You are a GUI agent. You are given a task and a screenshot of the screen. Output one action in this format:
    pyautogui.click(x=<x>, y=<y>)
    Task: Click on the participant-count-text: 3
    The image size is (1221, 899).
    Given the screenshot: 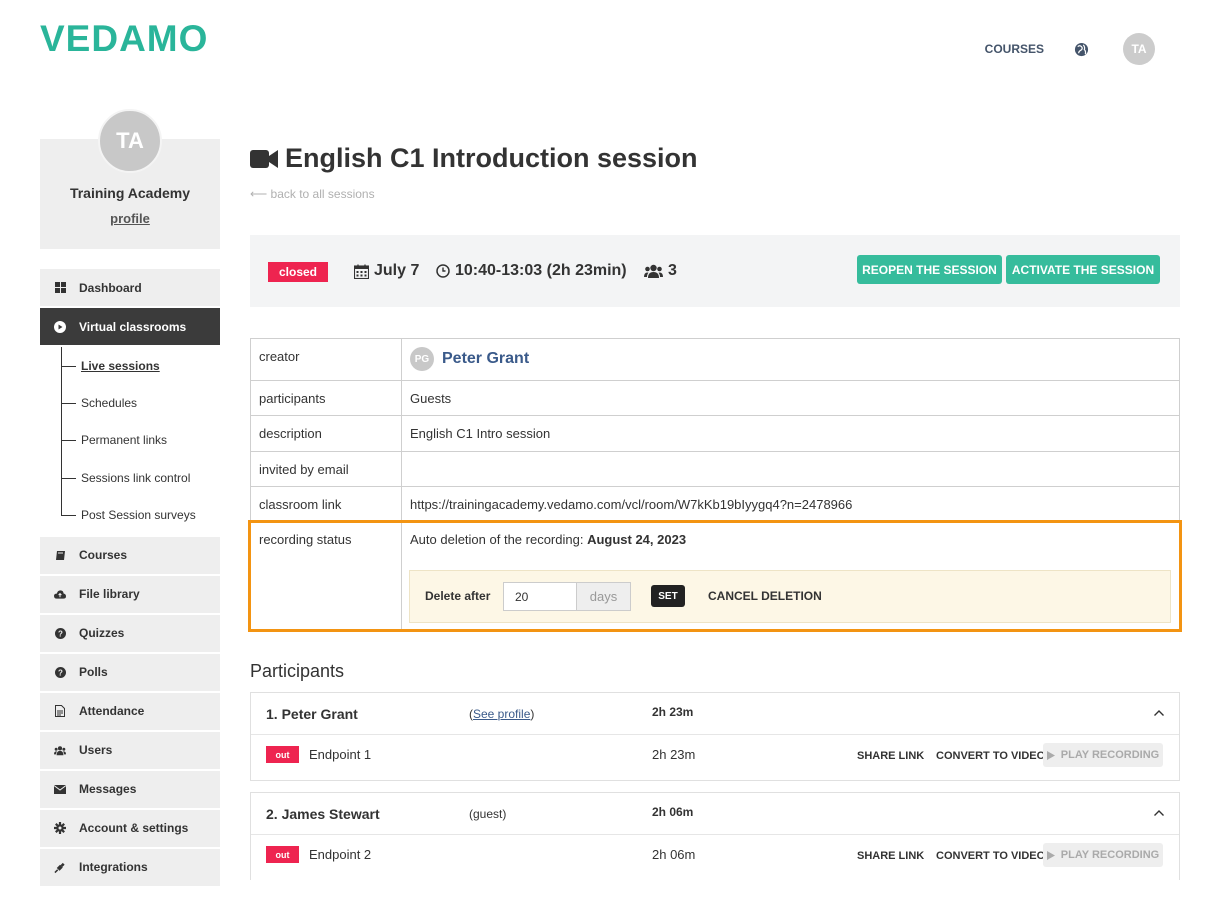 What is the action you would take?
    pyautogui.click(x=672, y=270)
    